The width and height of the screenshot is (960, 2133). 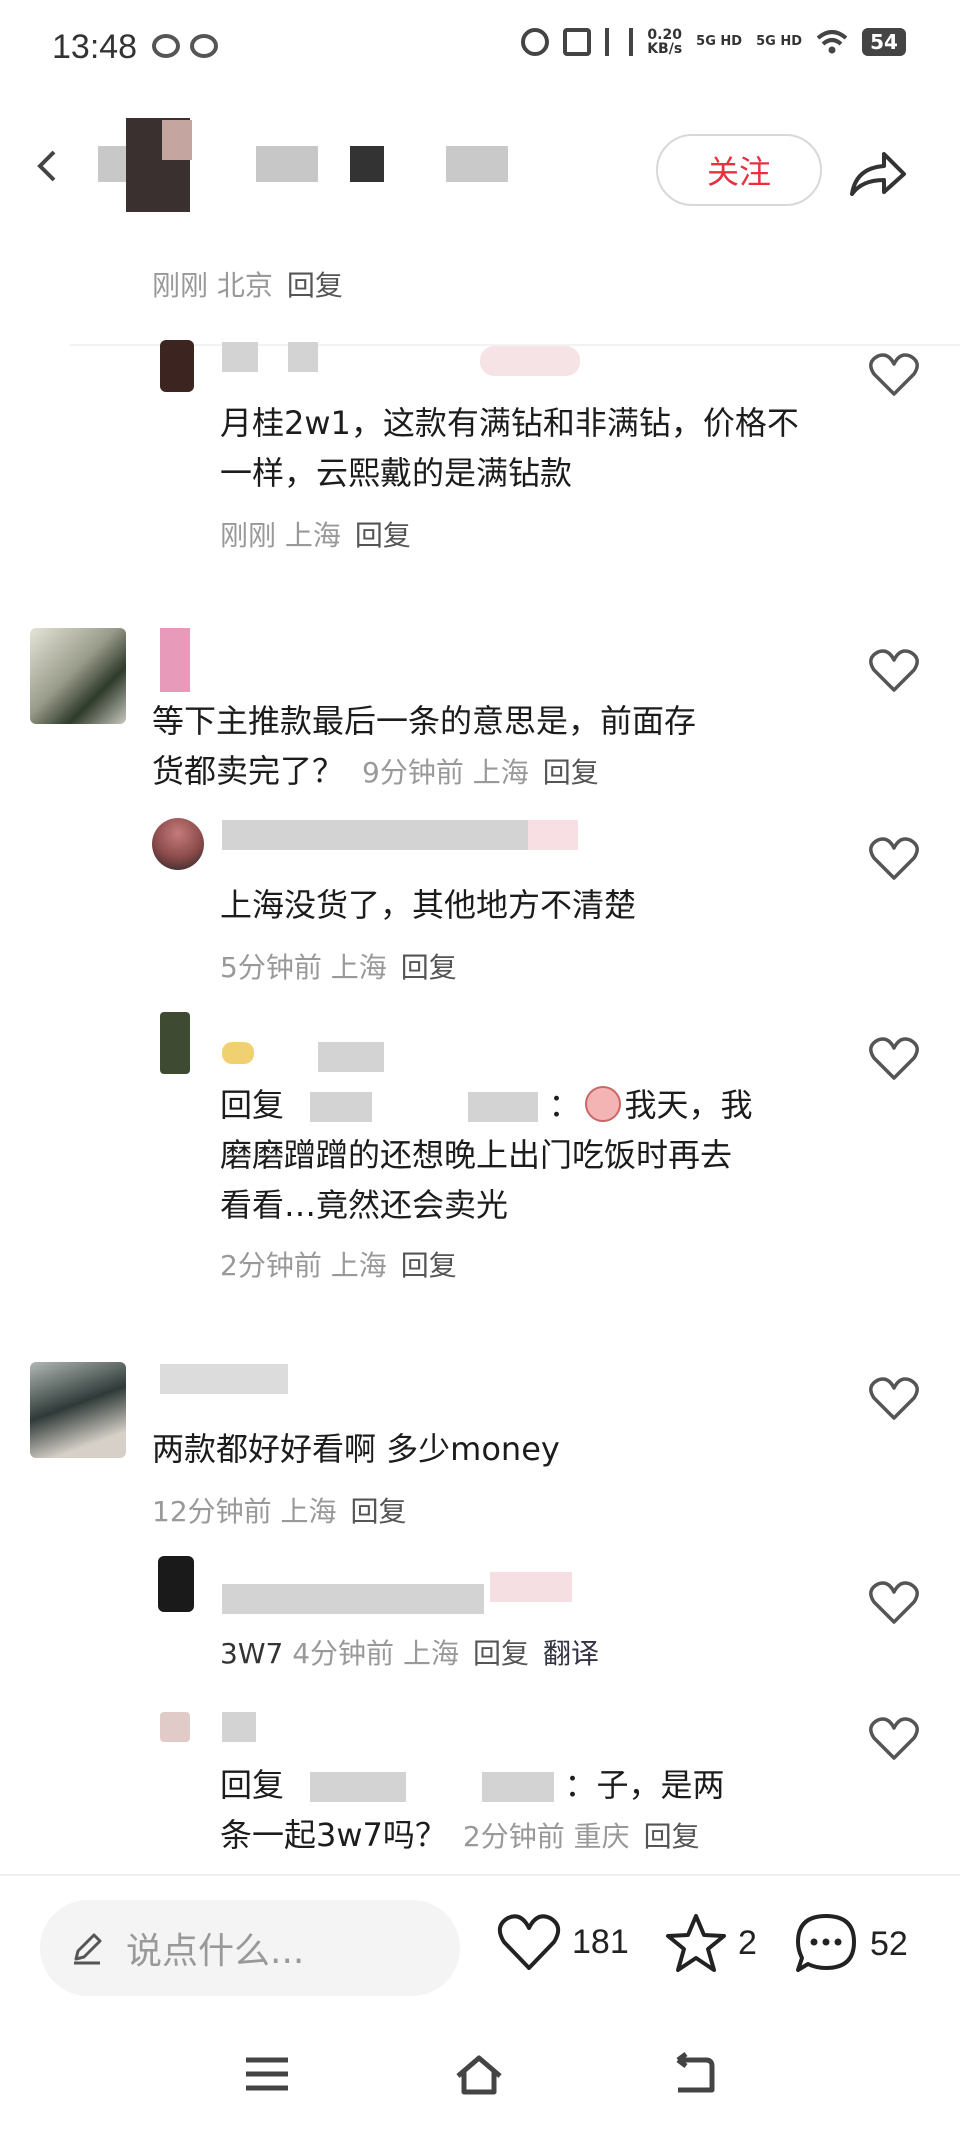 What do you see at coordinates (338, 1265) in the screenshot?
I see `comment-meta: 2分钟前 上海 回复` at bounding box center [338, 1265].